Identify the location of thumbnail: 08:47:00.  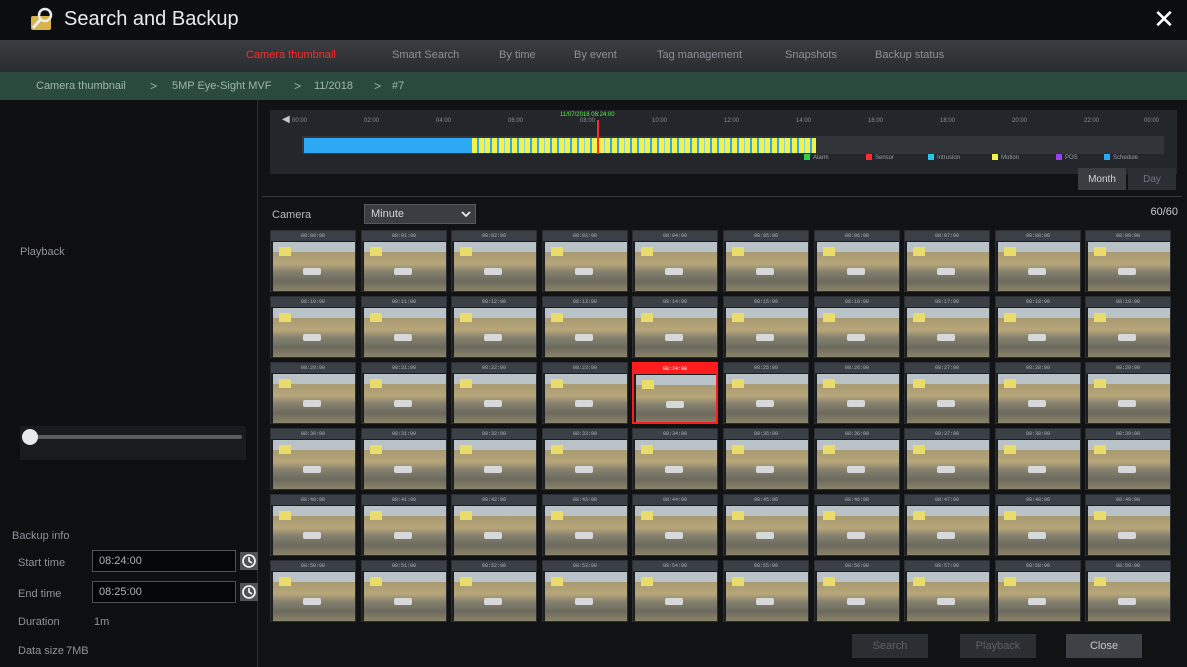
(947, 525).